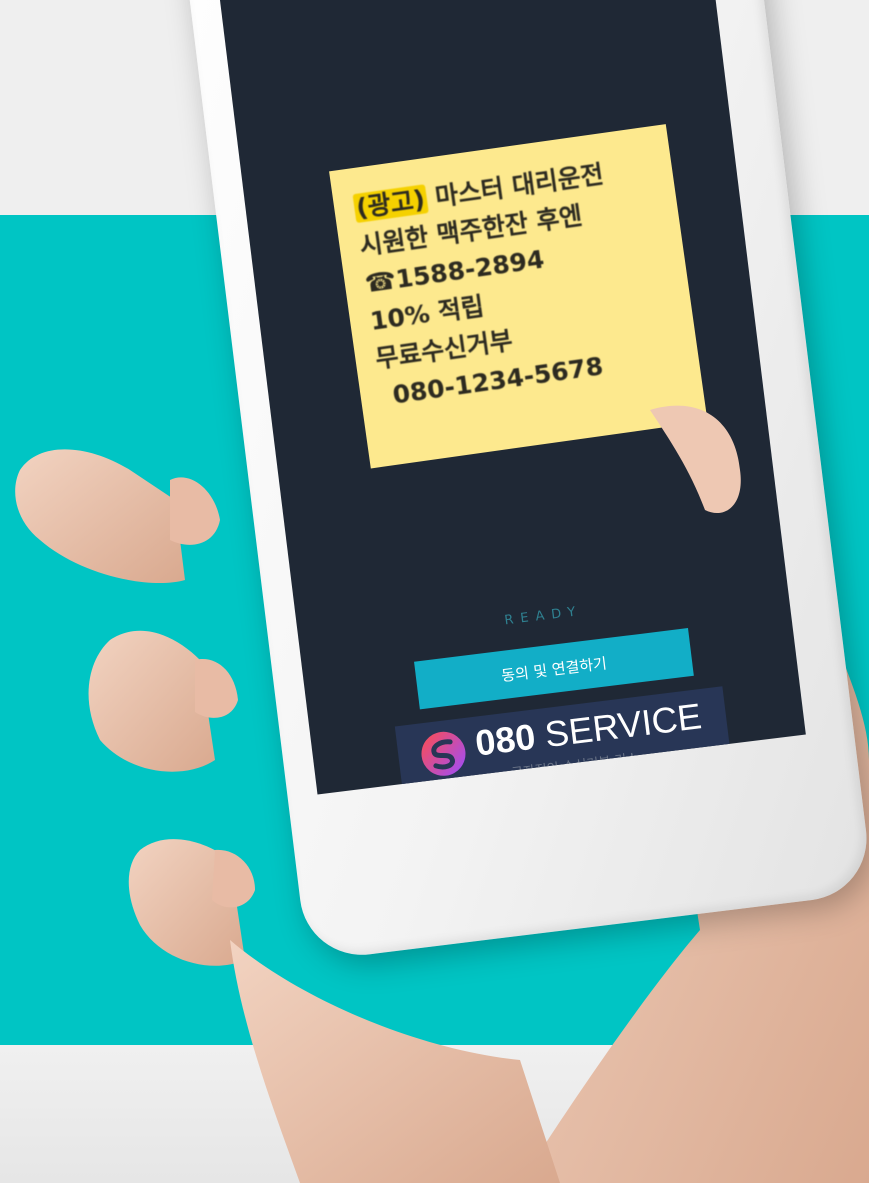 This screenshot has width=869, height=1183. What do you see at coordinates (434, 1114) in the screenshot?
I see `bottom-gray-strip` at bounding box center [434, 1114].